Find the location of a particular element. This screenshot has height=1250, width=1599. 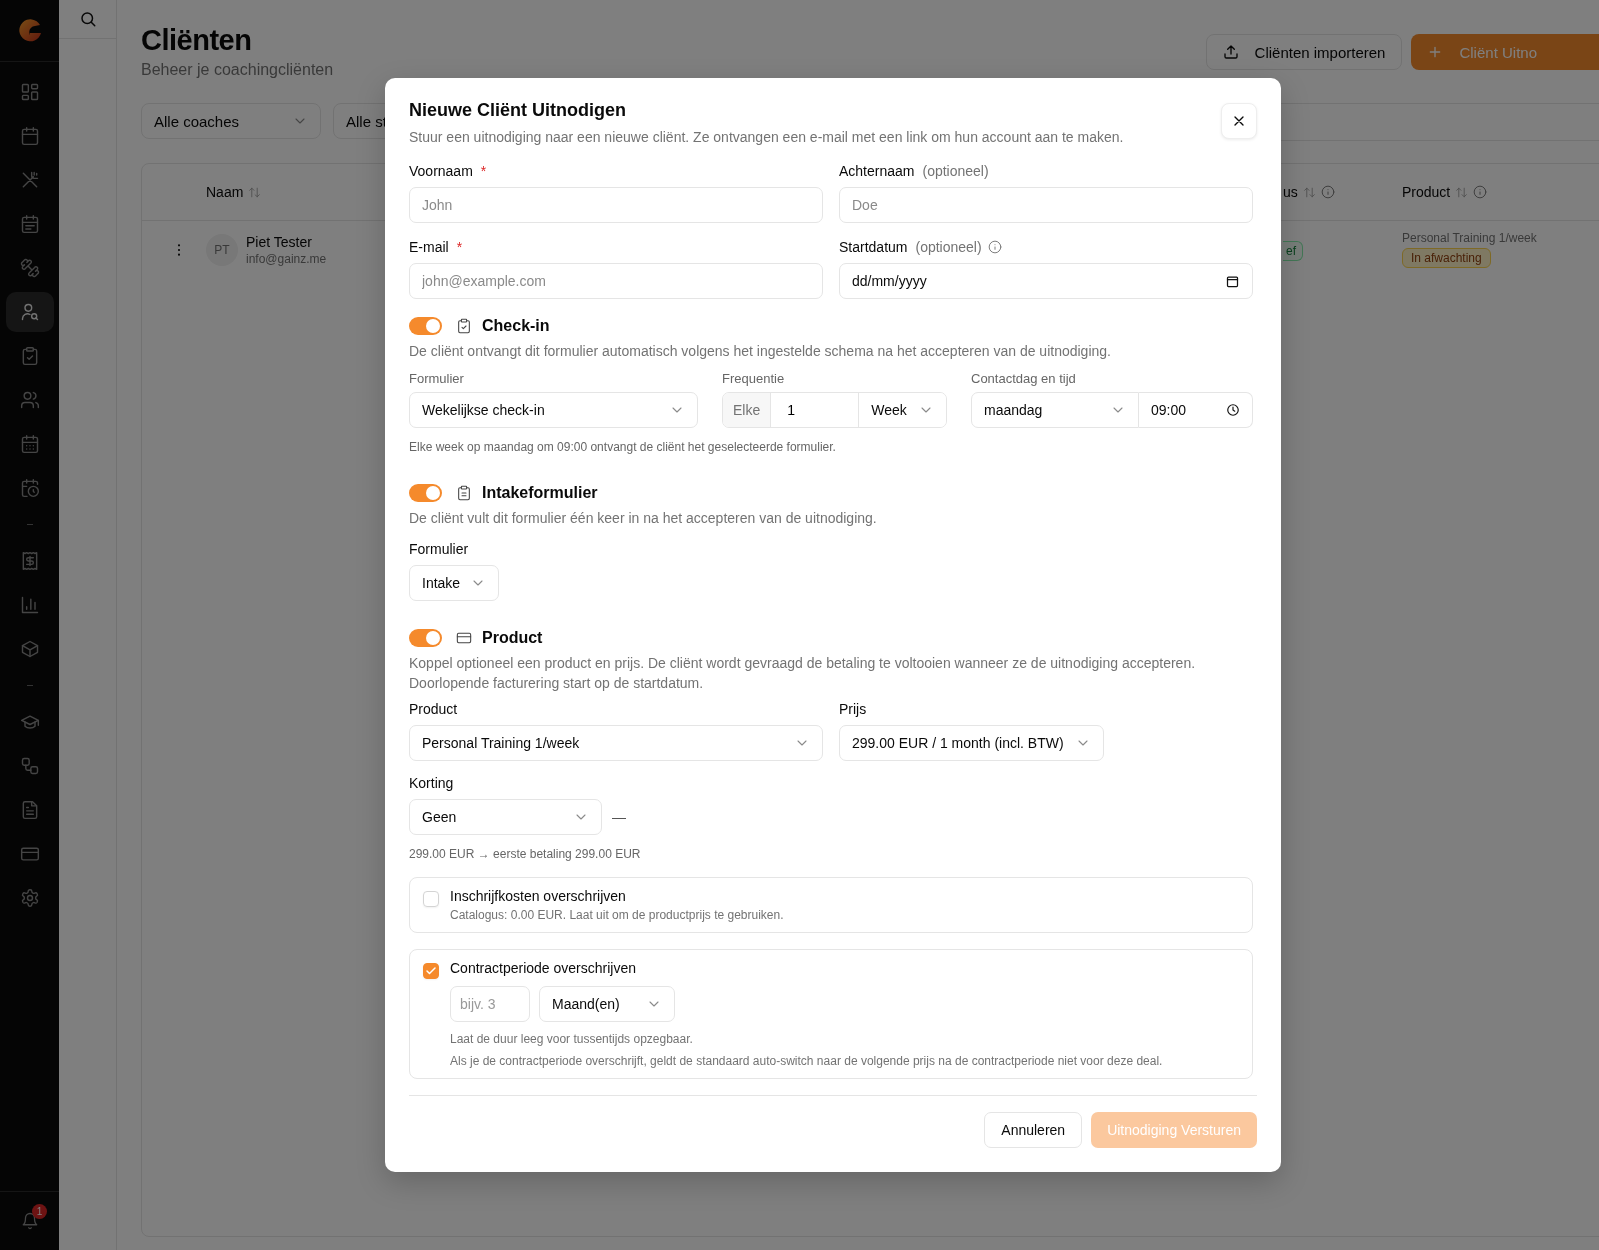

client-email: info@gainz.me is located at coordinates (286, 258).